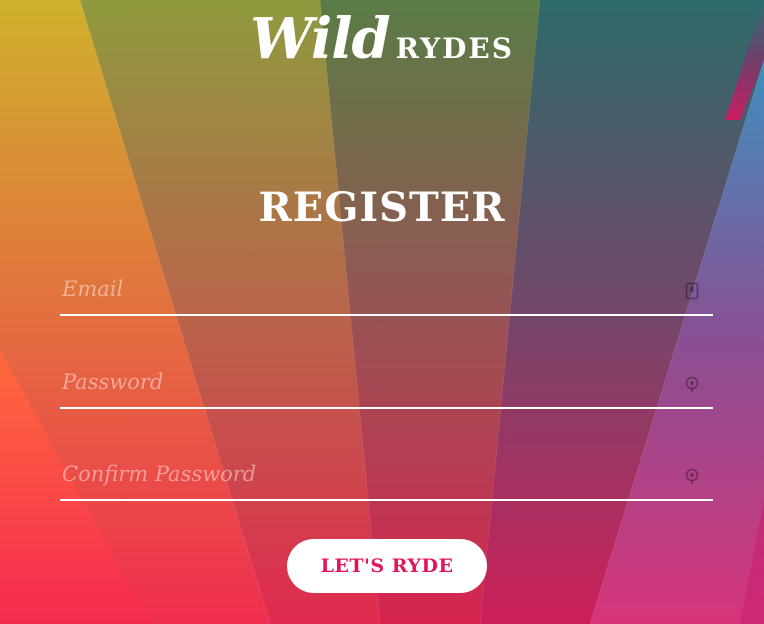 The width and height of the screenshot is (764, 624). What do you see at coordinates (361, 289) in the screenshot?
I see `email-input` at bounding box center [361, 289].